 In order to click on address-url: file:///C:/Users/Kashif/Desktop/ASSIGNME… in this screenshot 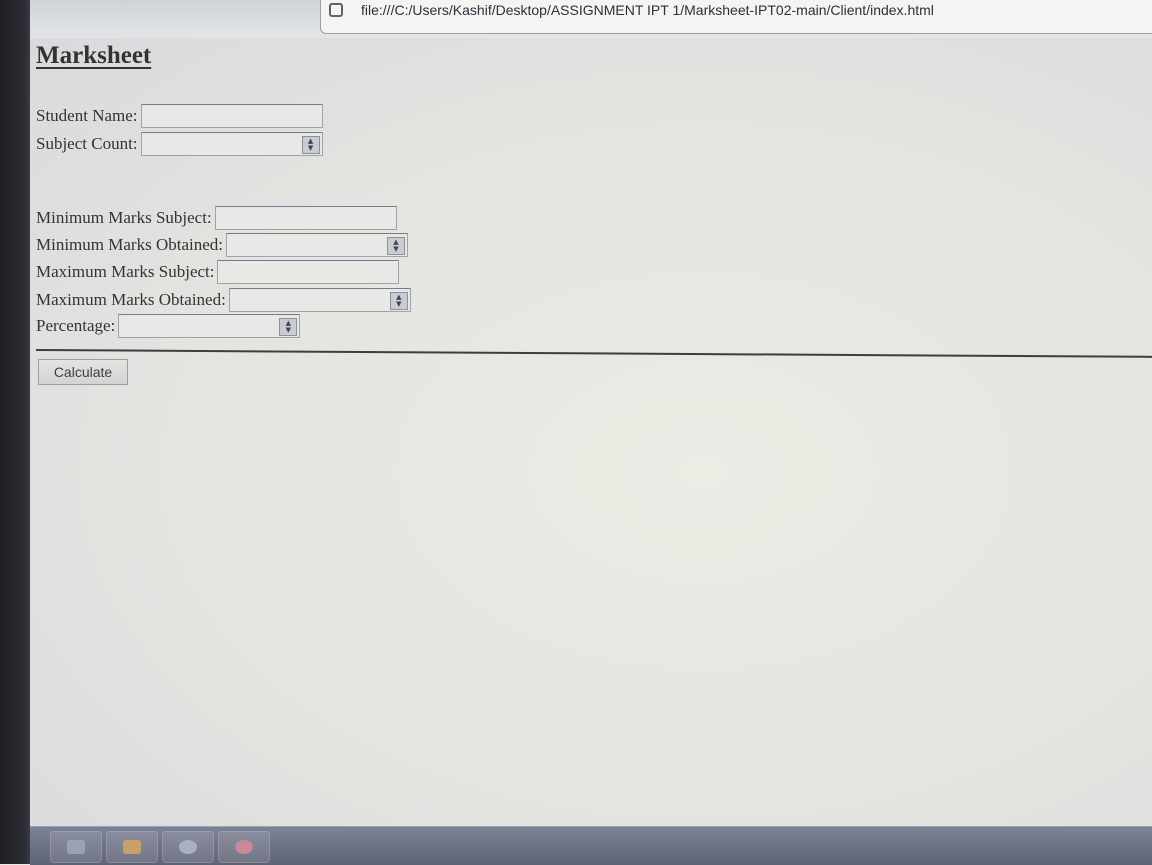, I will do `click(647, 10)`.